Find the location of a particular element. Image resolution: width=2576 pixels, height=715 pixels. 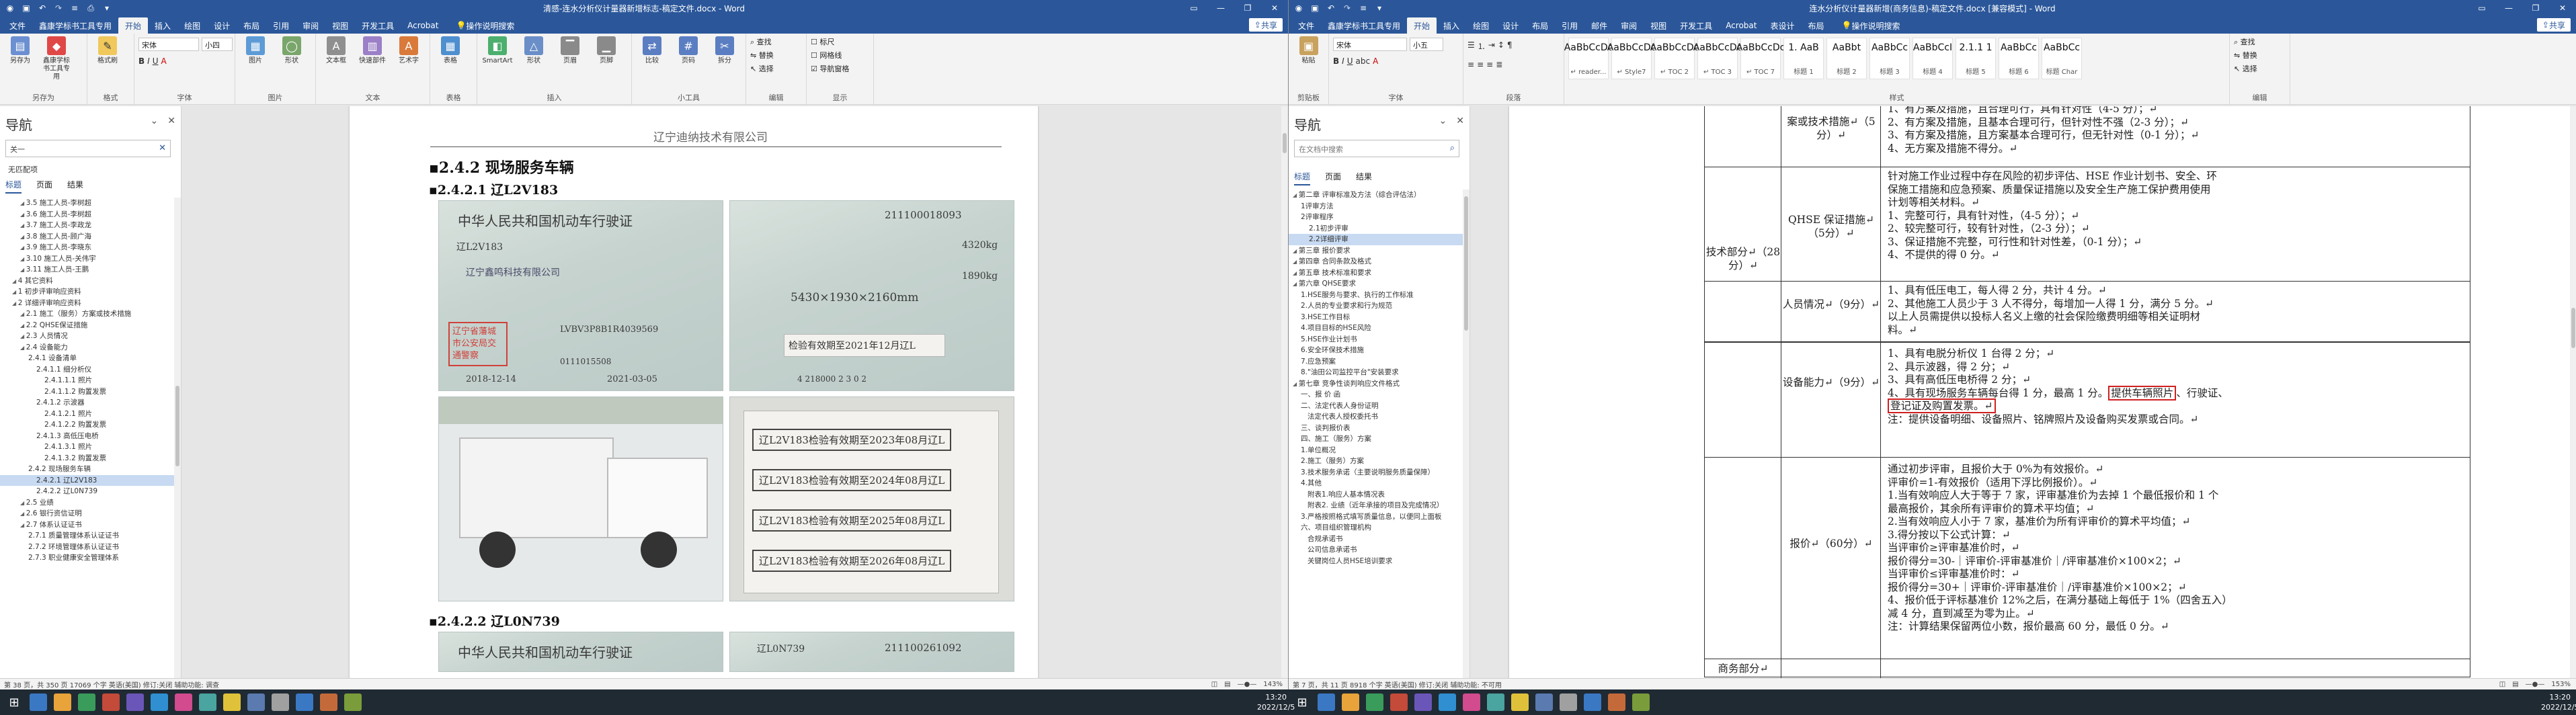

nav-item: 6.安全环保技术措施 is located at coordinates (1377, 350).